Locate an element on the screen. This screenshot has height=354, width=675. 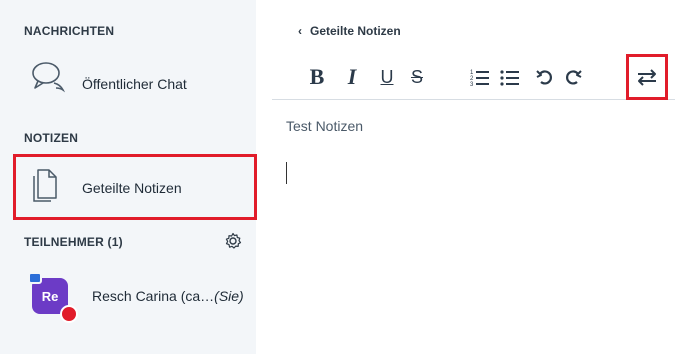
chevron-left-icon: ‹ is located at coordinates (300, 31).